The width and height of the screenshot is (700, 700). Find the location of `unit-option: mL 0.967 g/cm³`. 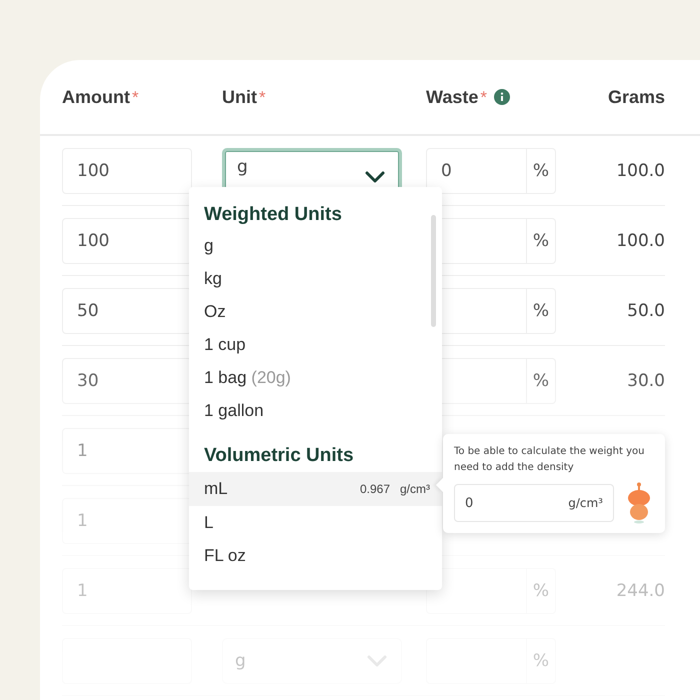

unit-option: mL 0.967 g/cm³ is located at coordinates (315, 489).